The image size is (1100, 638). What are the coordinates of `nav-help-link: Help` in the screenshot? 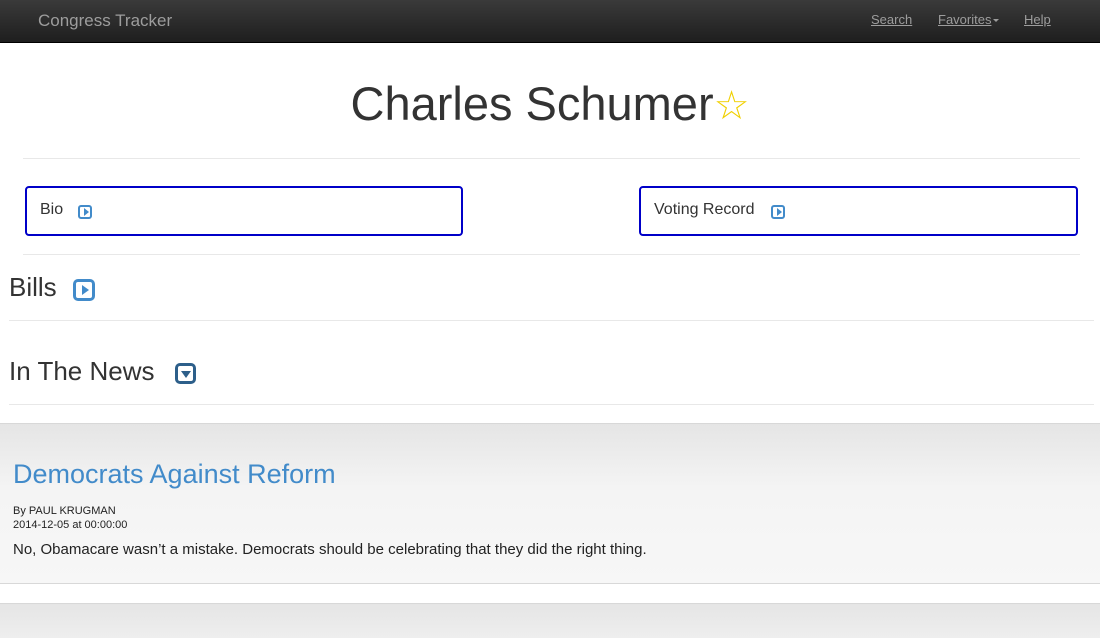 It's located at (1037, 19).